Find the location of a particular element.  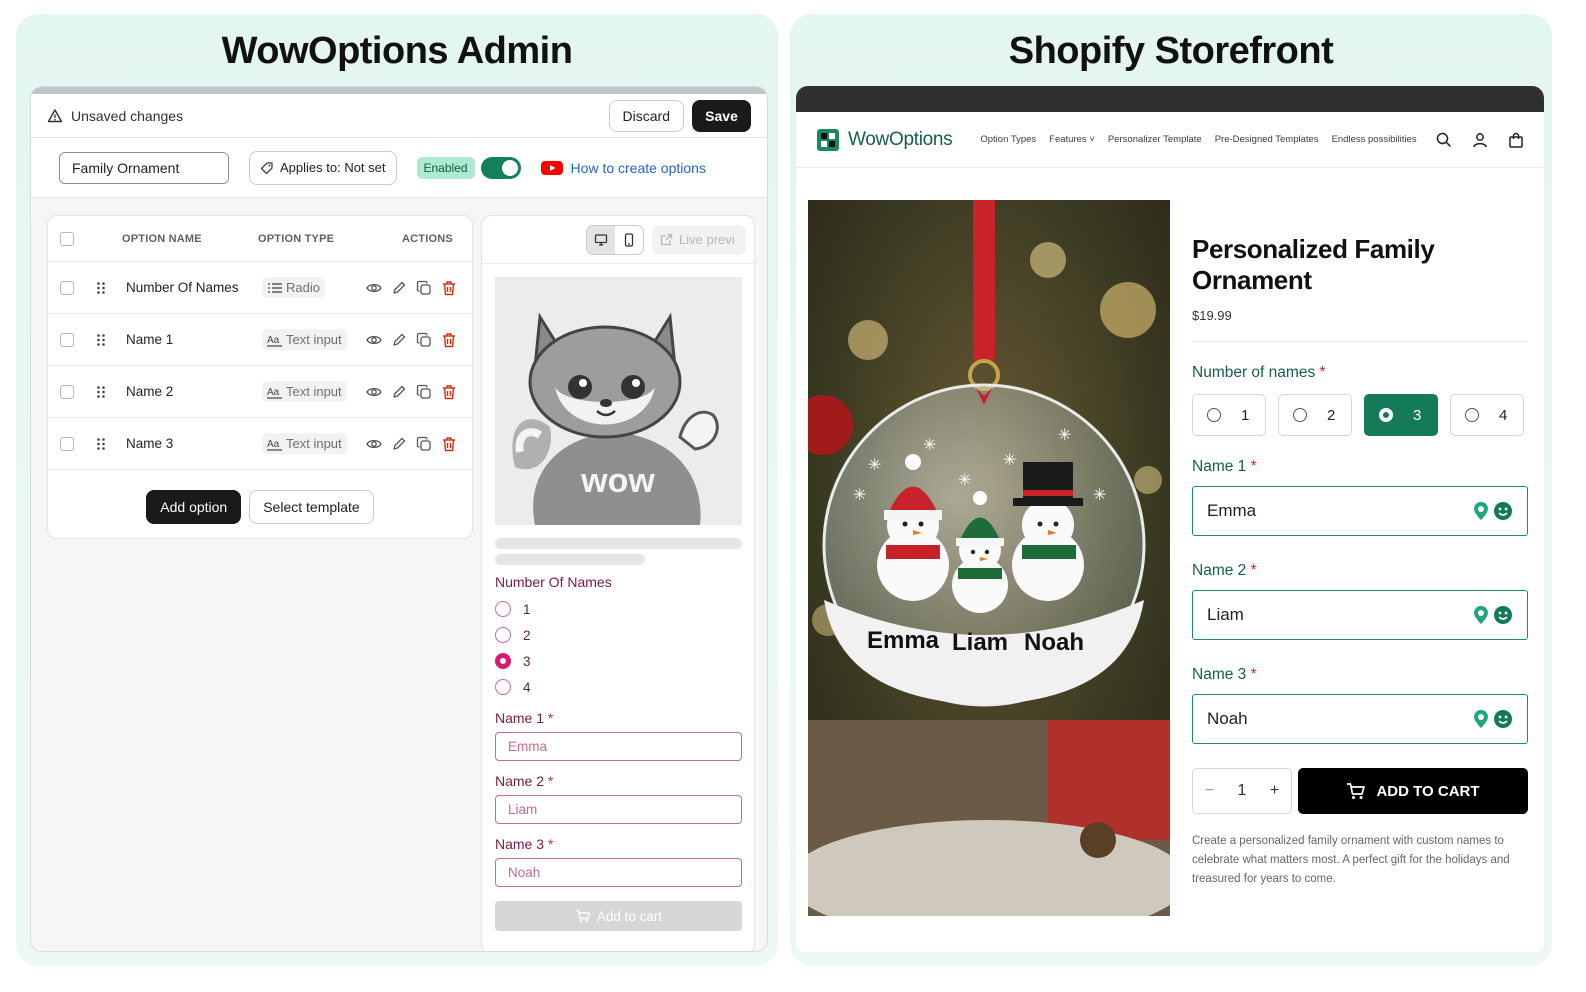

number-option: 4 is located at coordinates (1487, 415).